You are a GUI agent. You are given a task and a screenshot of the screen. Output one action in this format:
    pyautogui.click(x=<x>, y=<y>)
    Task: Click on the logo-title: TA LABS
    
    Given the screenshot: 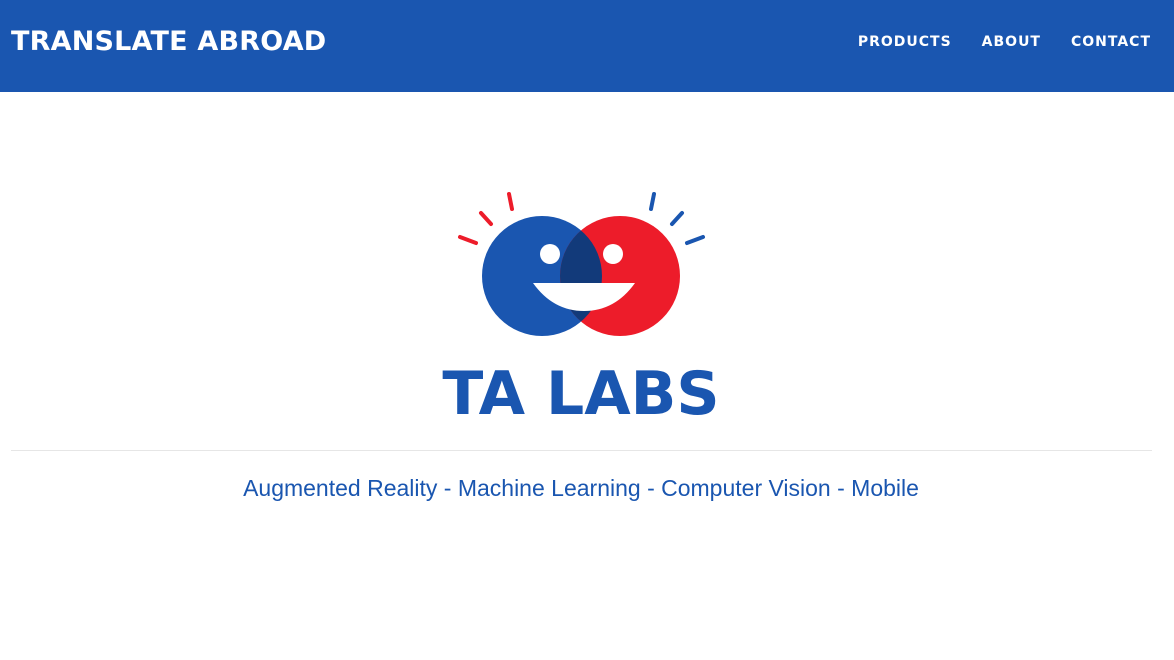 What is the action you would take?
    pyautogui.click(x=581, y=394)
    